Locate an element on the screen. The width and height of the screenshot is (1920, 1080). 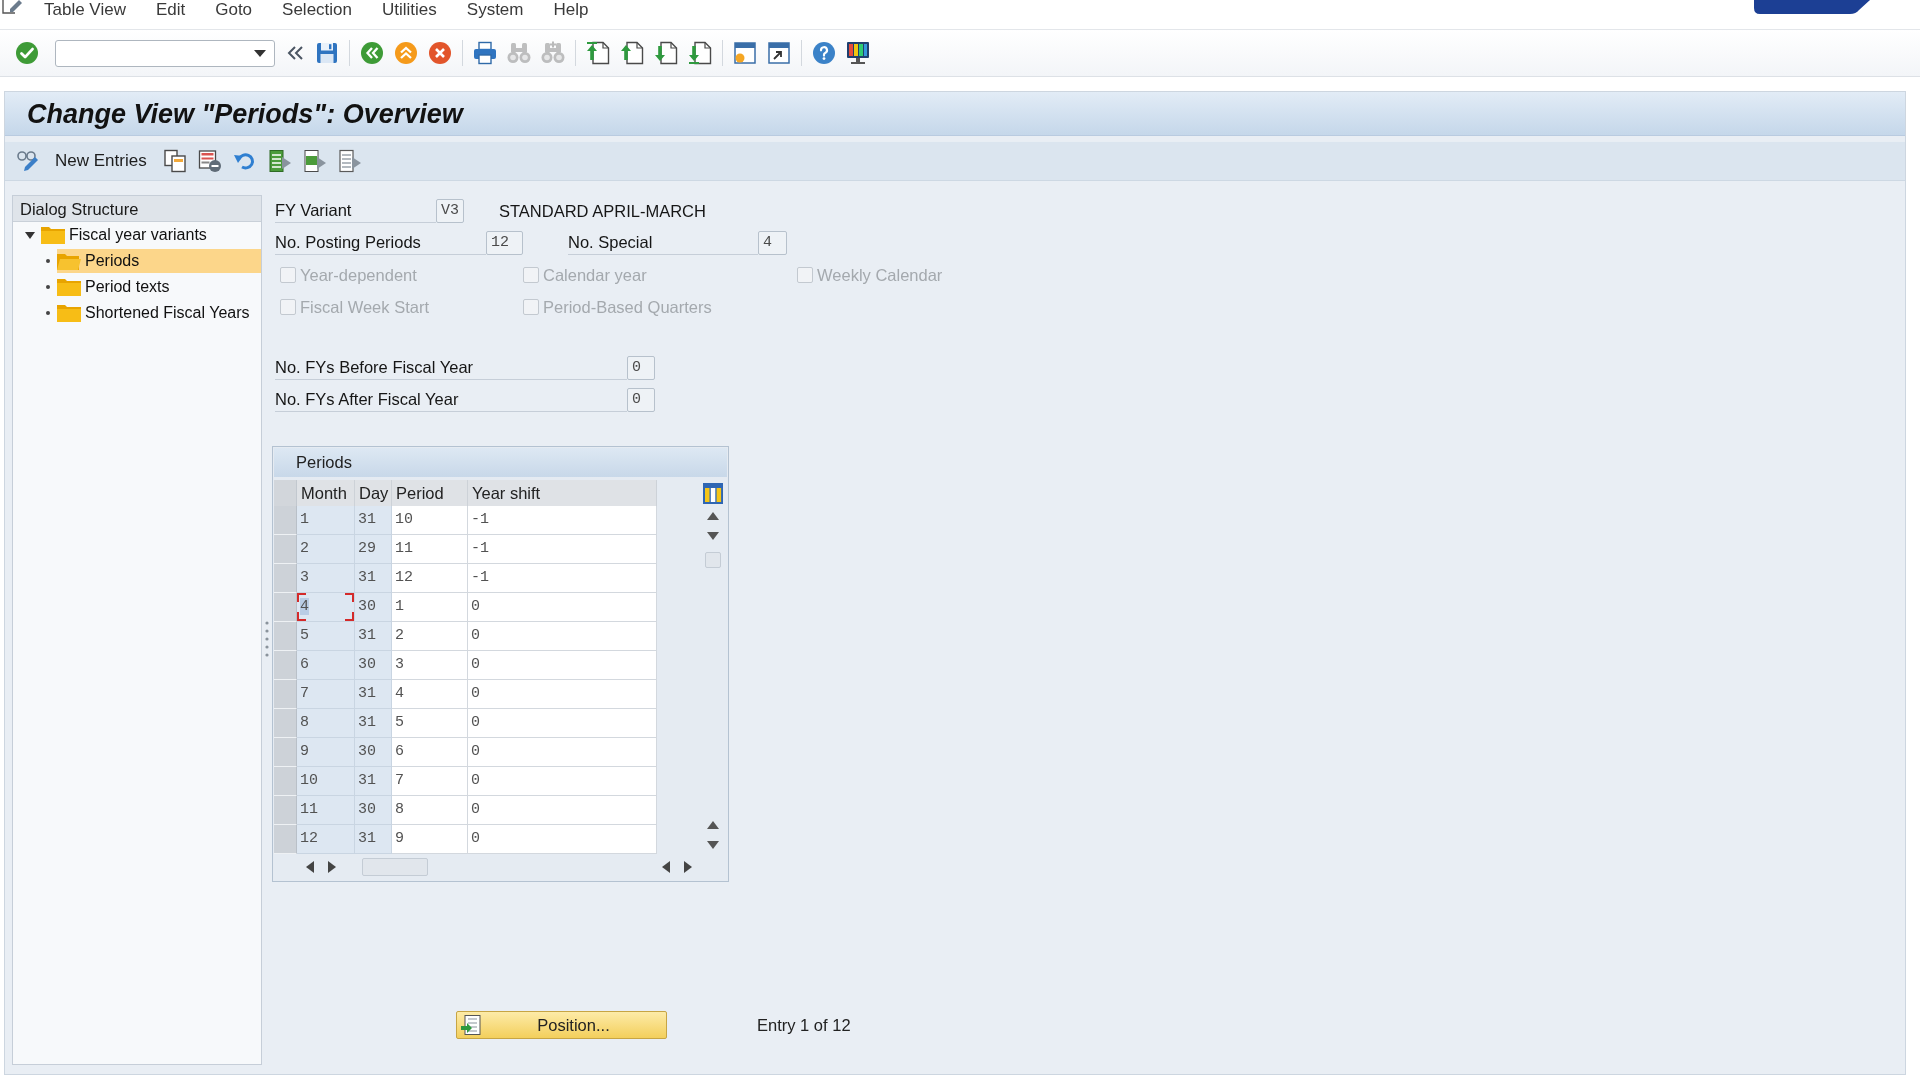
cancel-icon is located at coordinates (440, 53).